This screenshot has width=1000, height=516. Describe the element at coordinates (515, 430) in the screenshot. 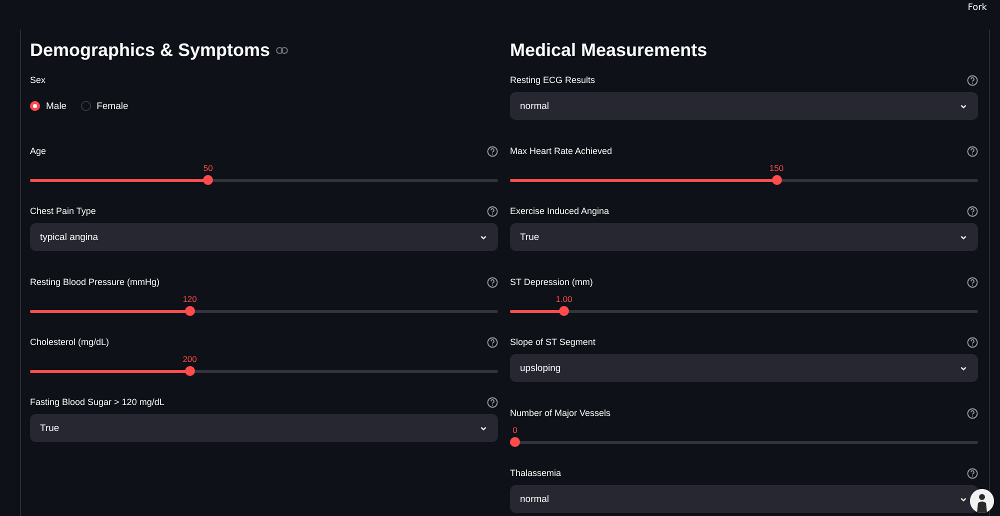

I see `slider-value: 0` at that location.